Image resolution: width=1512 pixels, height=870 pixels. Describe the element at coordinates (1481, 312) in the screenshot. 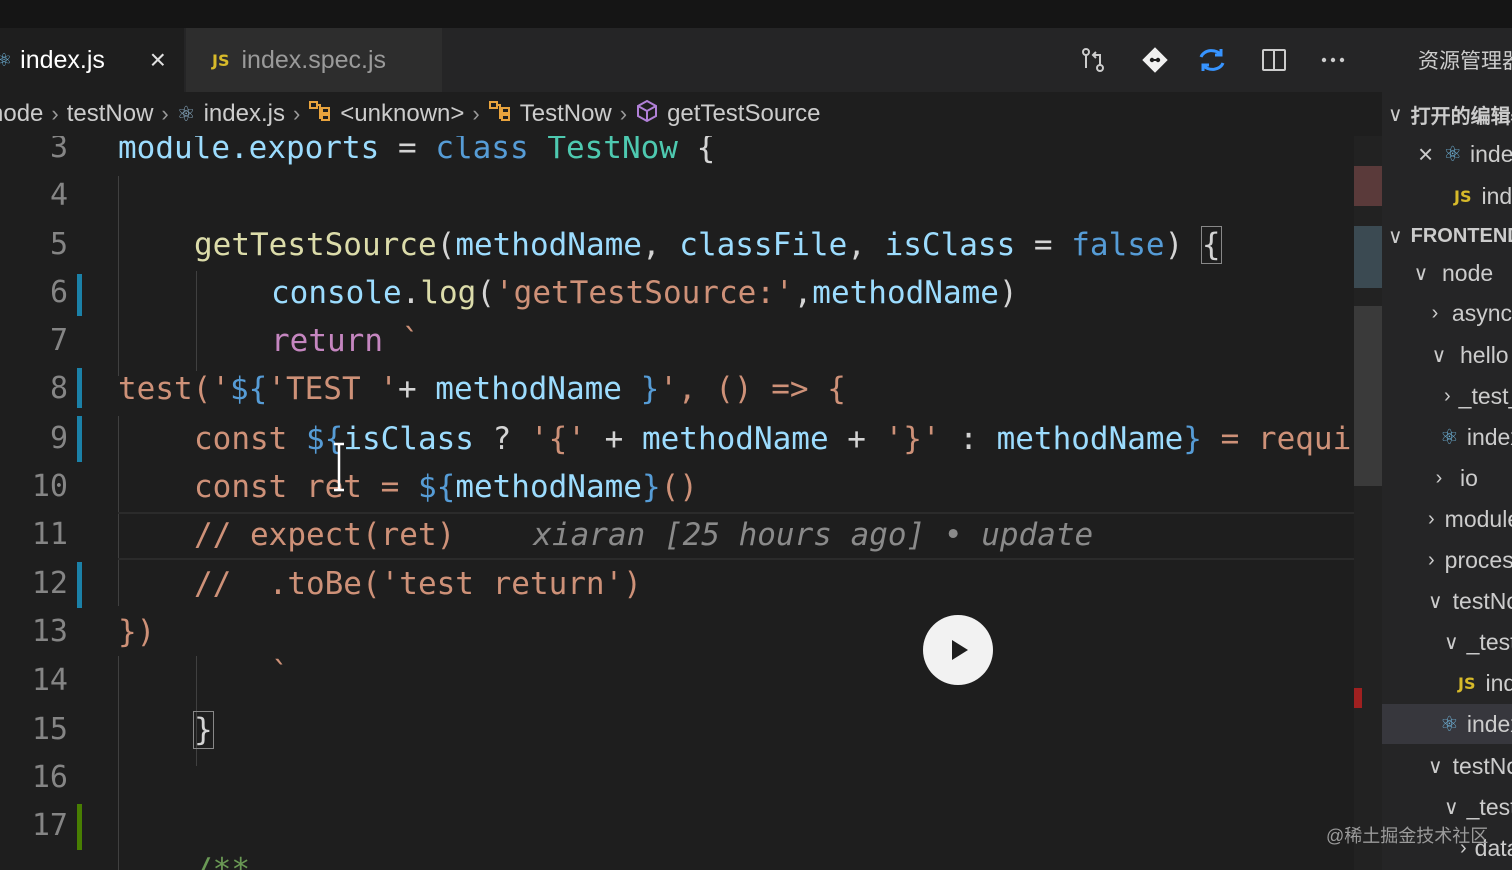

I see `folder-label: async` at that location.